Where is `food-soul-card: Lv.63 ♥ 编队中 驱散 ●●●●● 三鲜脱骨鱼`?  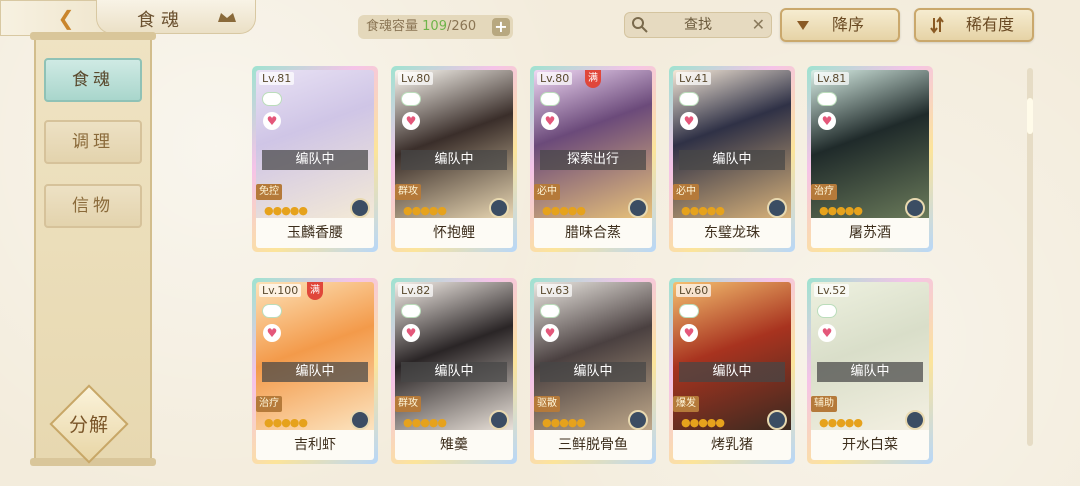
food-soul-card: Lv.63 ♥ 编队中 驱散 ●●●●● 三鲜脱骨鱼 is located at coordinates (593, 371).